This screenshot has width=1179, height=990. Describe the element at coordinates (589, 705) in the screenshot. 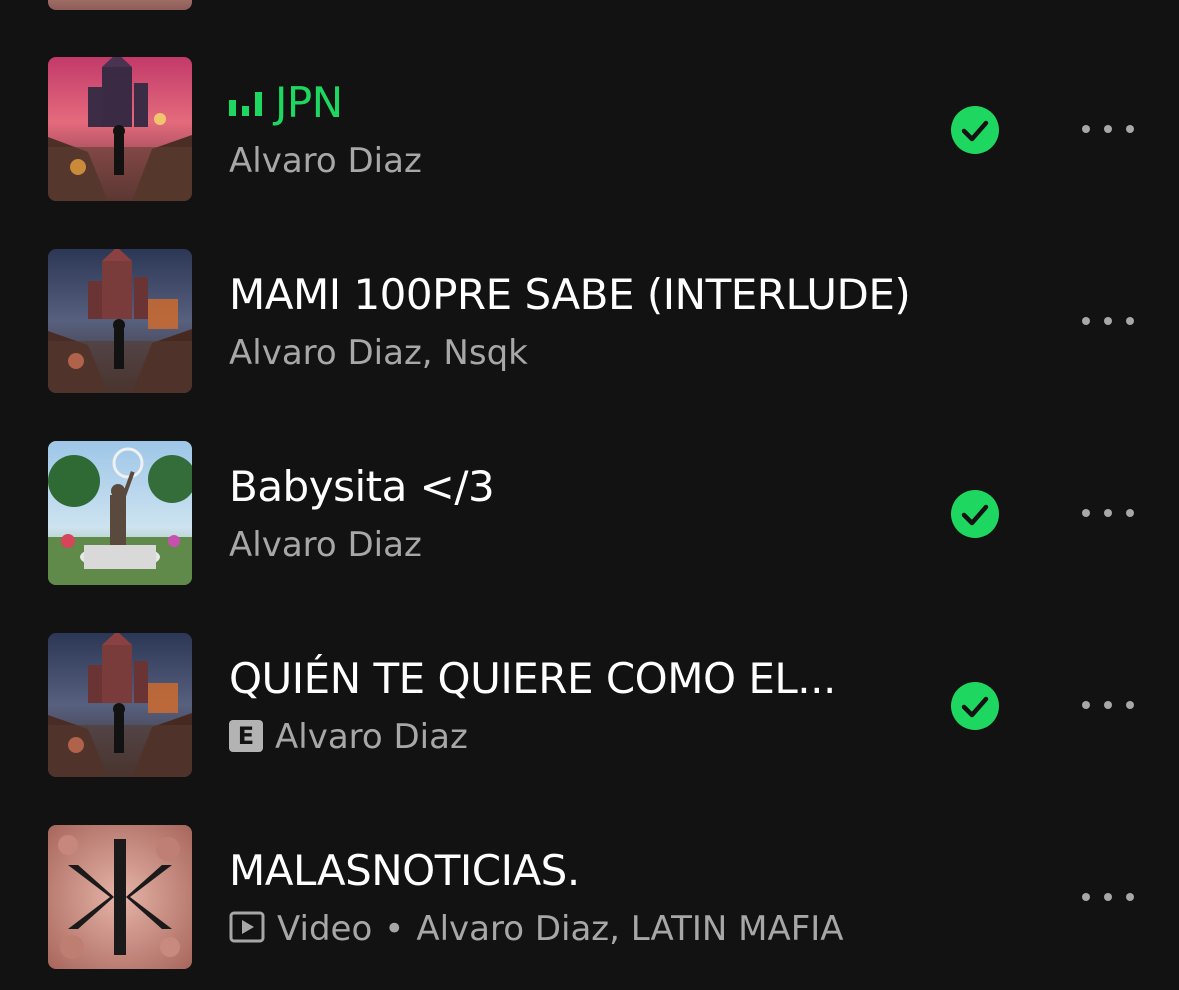

I see `track-row-quien-te-quiere: QUIÉN TE QUIERE COMO EL... E Alvaro Diaz` at that location.